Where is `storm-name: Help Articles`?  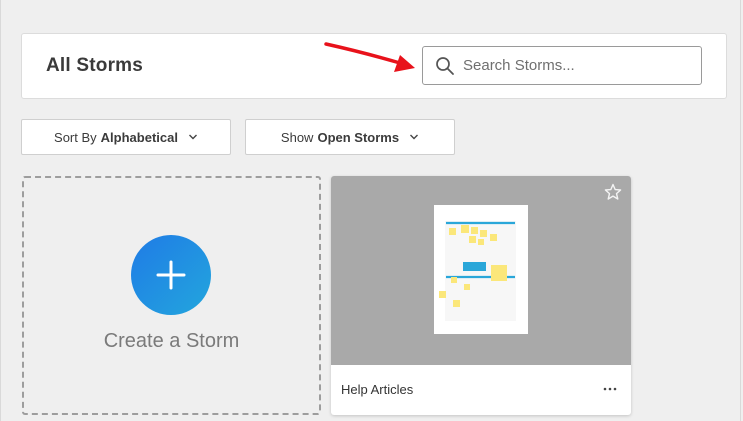 storm-name: Help Articles is located at coordinates (377, 389).